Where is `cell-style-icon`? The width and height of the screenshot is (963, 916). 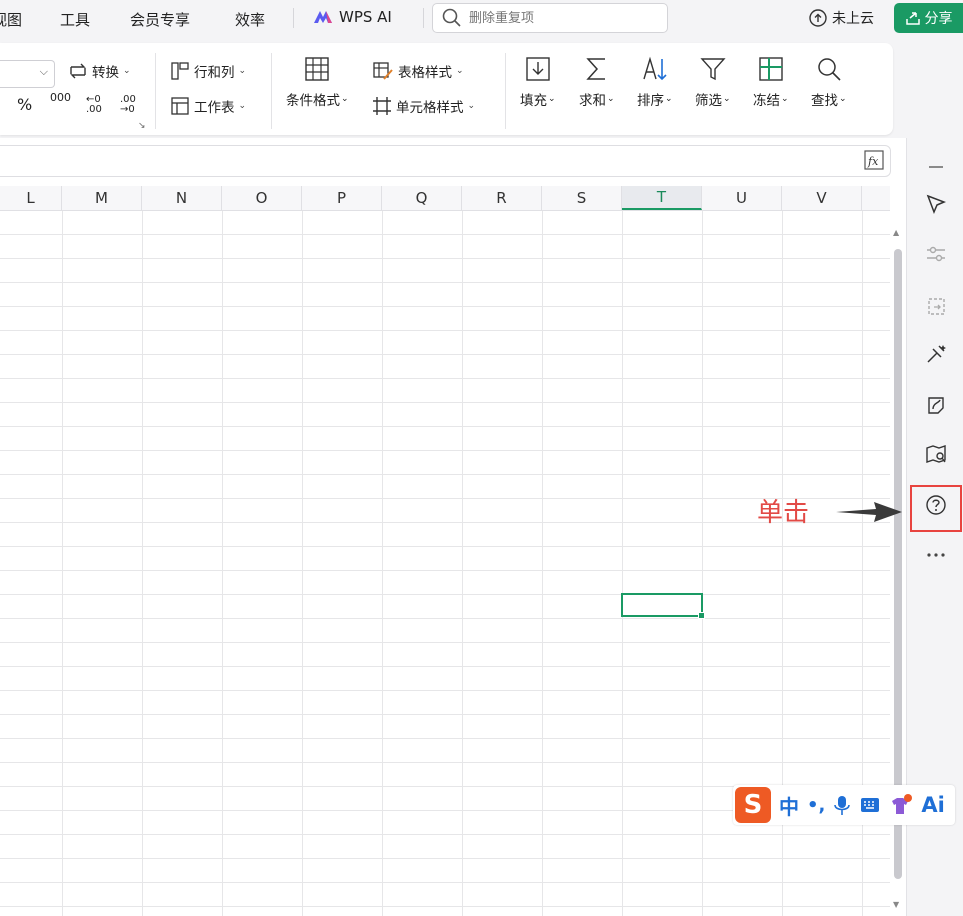
cell-style-icon is located at coordinates (382, 106).